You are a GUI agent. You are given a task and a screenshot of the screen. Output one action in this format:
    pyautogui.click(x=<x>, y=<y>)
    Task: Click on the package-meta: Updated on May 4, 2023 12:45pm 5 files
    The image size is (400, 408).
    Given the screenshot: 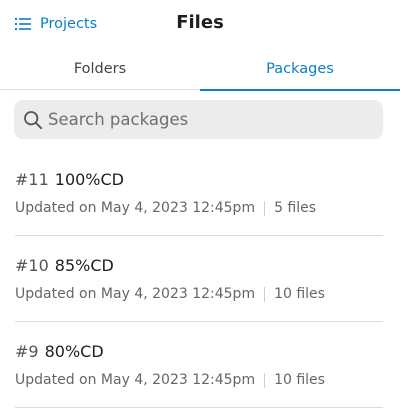 What is the action you would take?
    pyautogui.click(x=165, y=208)
    